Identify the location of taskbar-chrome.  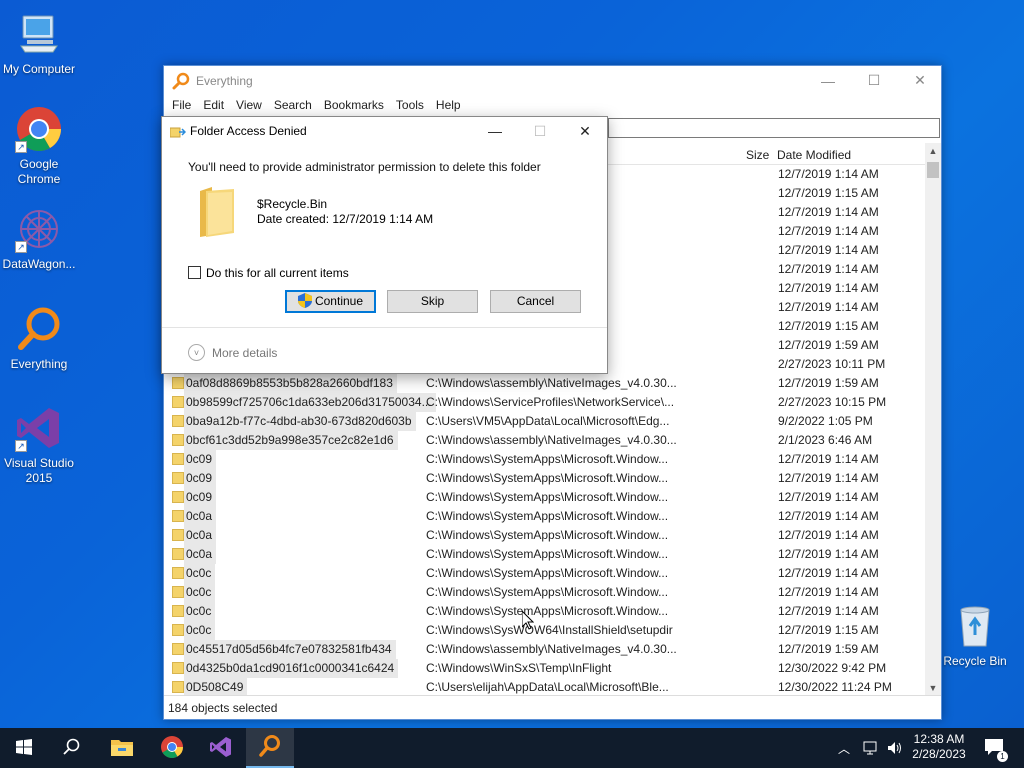
(172, 748).